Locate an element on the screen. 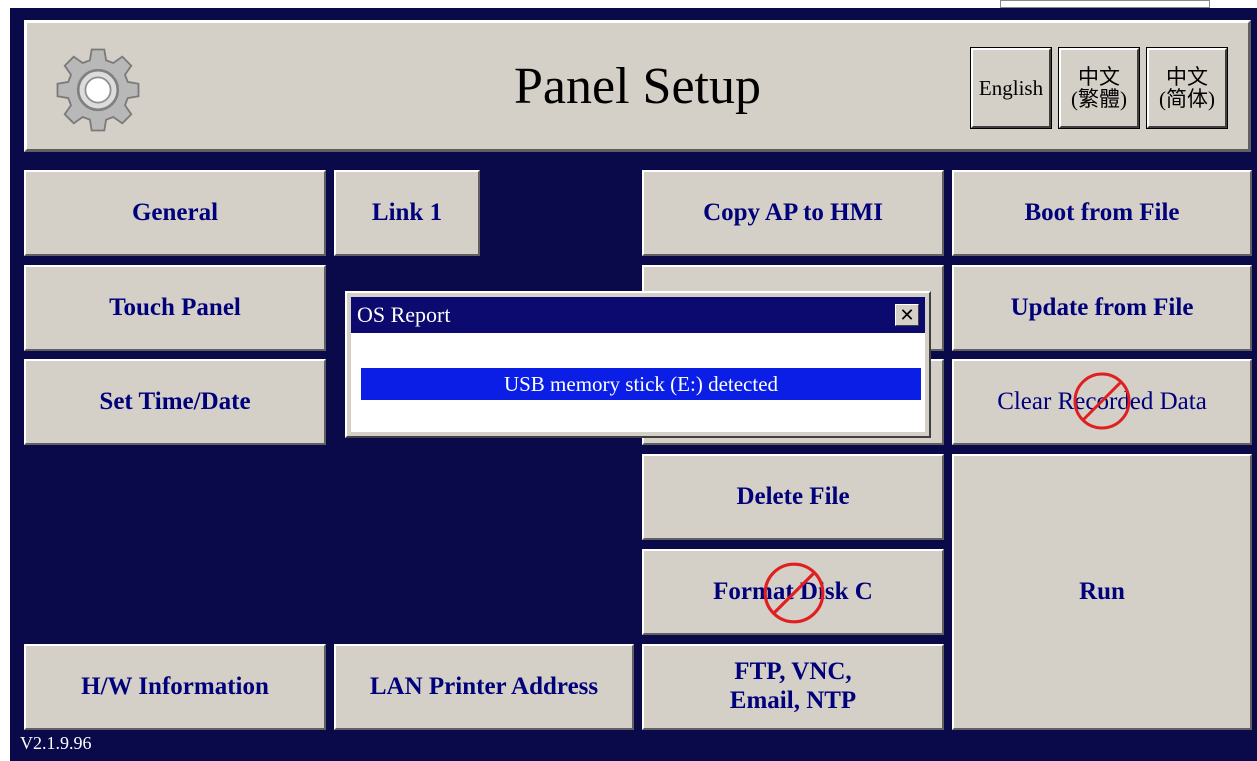 This screenshot has height=761, width=1257. update-from-file-button: Update from File is located at coordinates (1102, 308).